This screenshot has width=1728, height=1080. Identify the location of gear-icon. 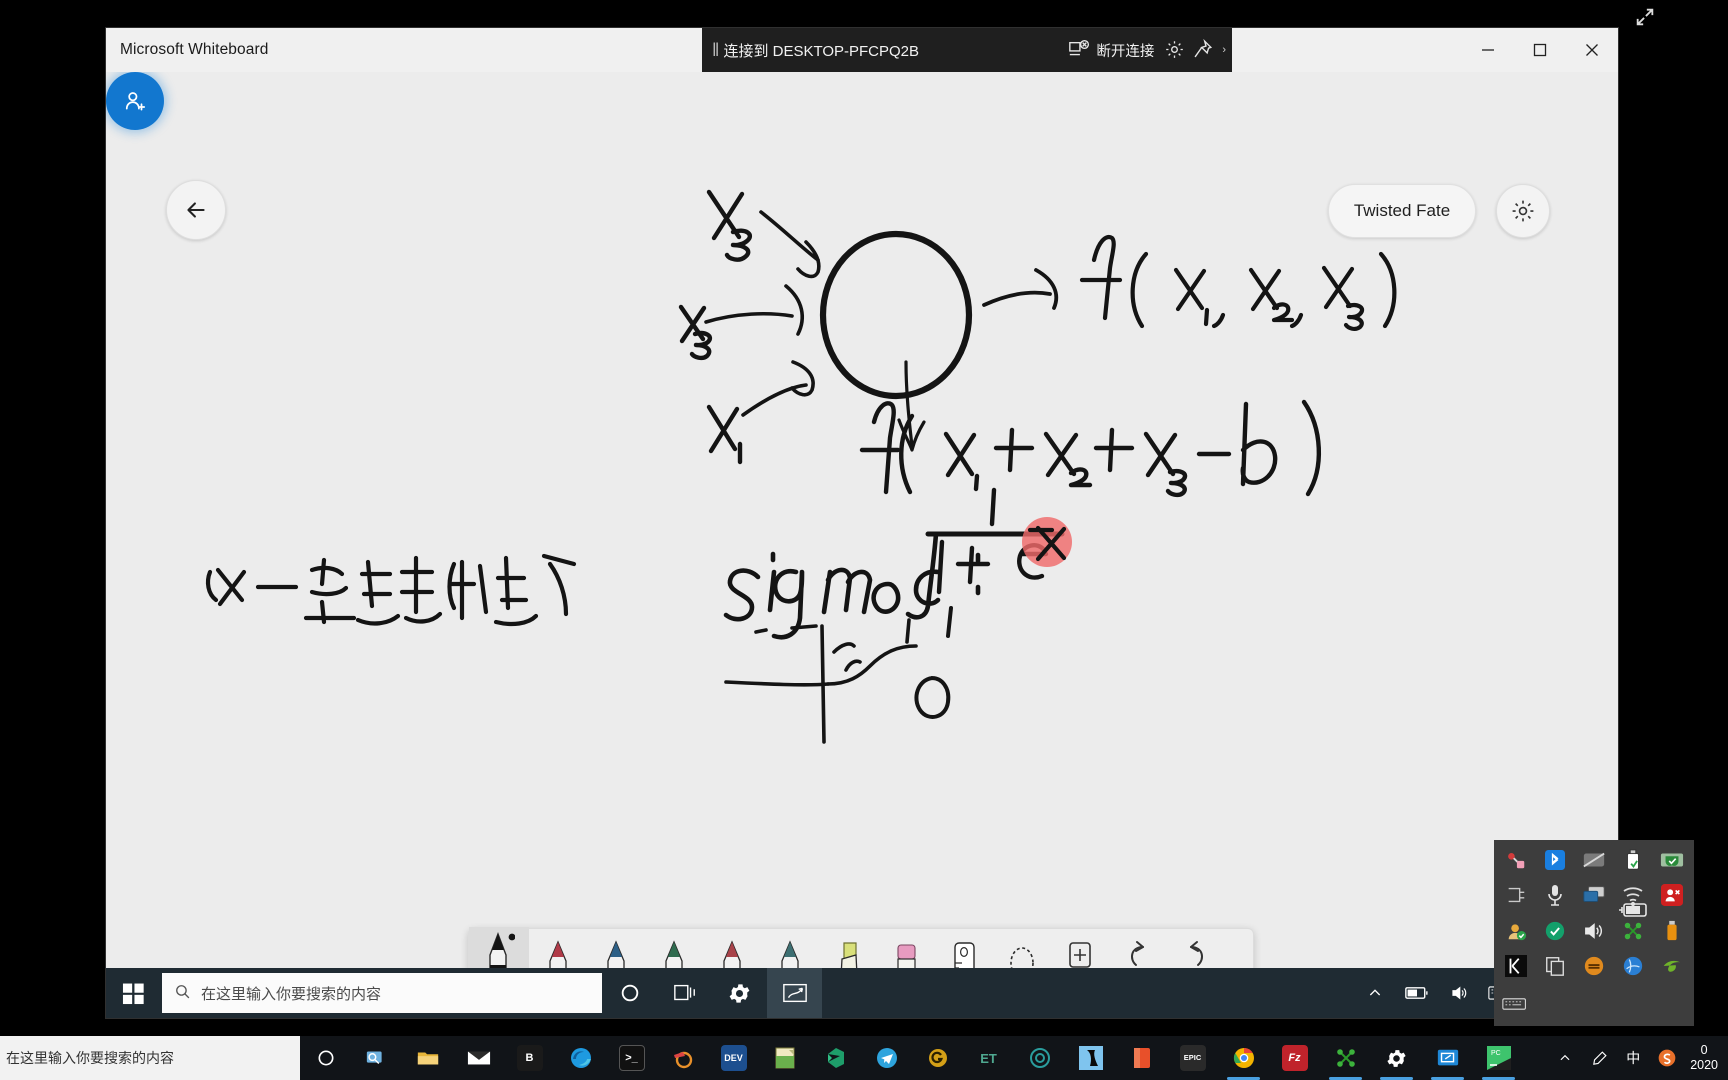
(1175, 50).